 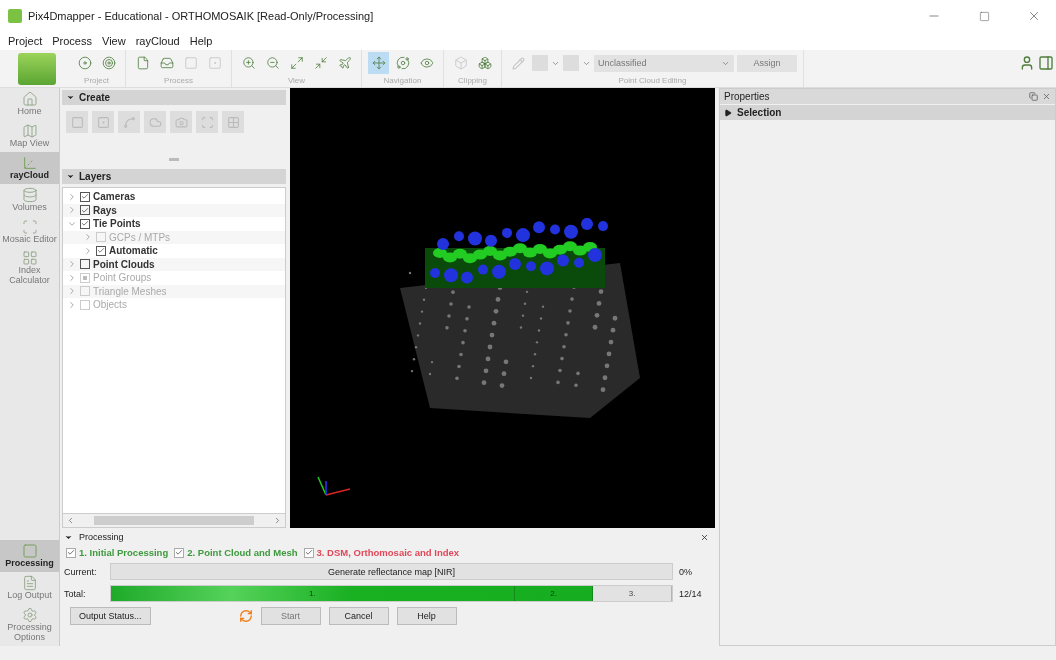 What do you see at coordinates (122, 278) in the screenshot?
I see `layer-label: Point Groups` at bounding box center [122, 278].